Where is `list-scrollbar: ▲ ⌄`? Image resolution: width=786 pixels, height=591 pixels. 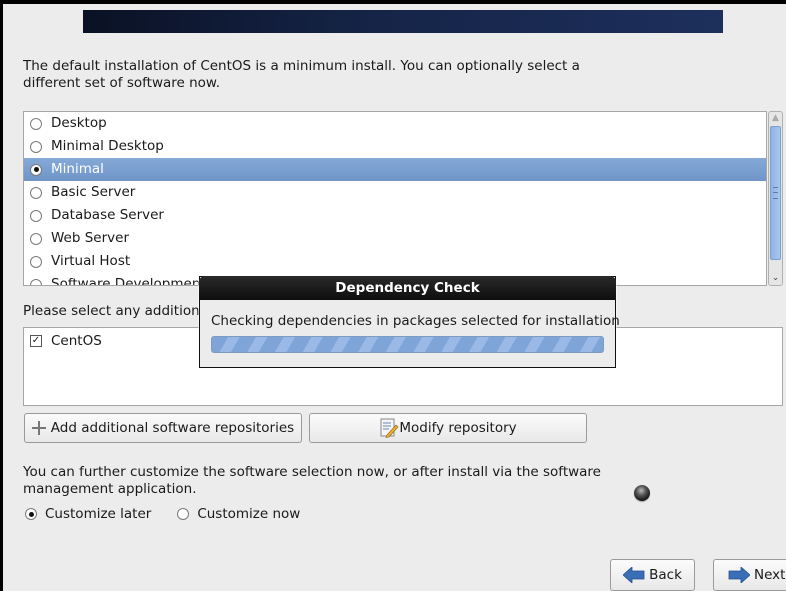
list-scrollbar: ▲ ⌄ is located at coordinates (775, 198).